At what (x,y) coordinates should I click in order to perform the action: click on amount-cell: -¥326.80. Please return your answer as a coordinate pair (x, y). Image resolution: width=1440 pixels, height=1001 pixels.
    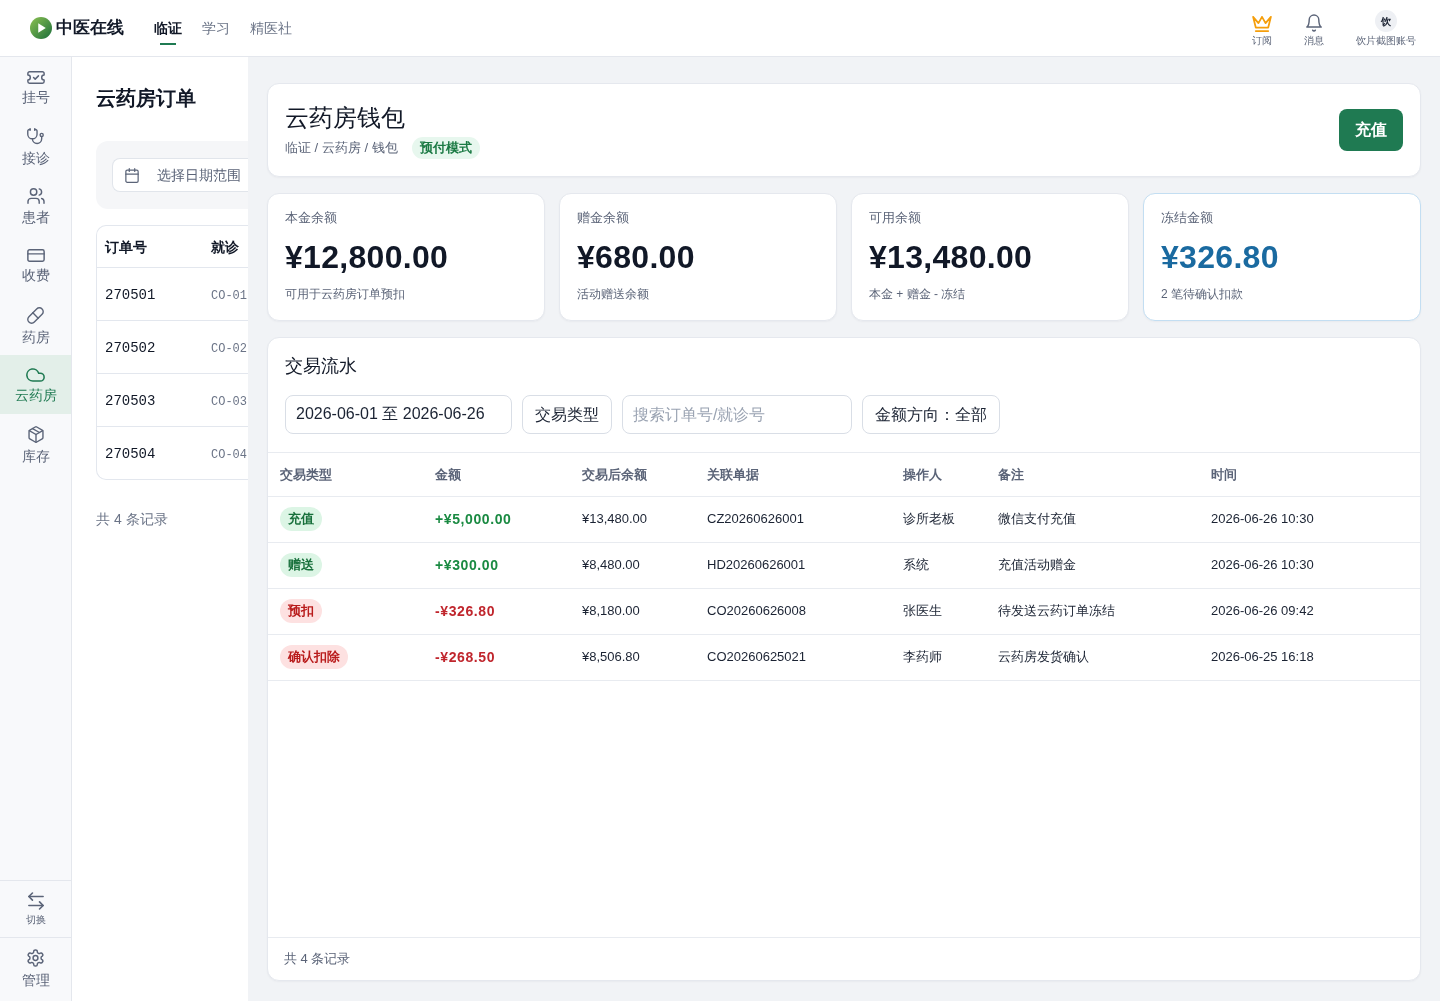
    Looking at the image, I should click on (496, 611).